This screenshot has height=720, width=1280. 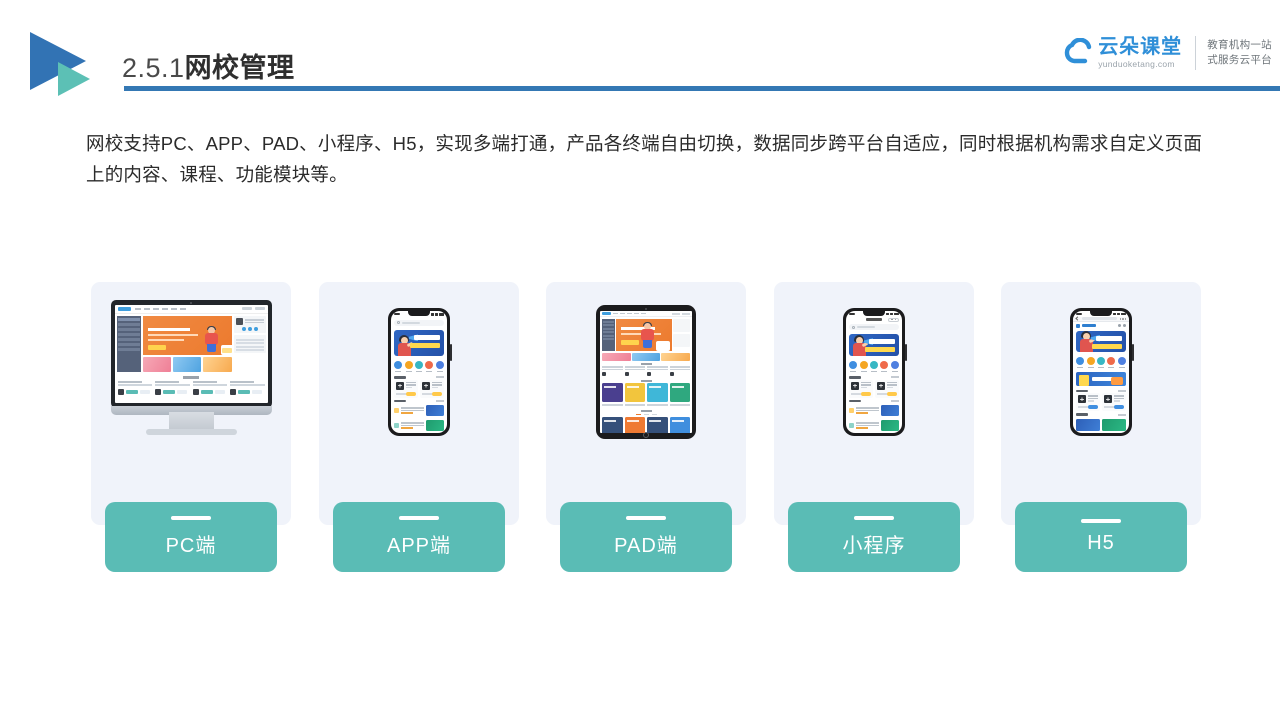 I want to click on brand-name-en: yunduoketang.com, so click(x=1136, y=63).